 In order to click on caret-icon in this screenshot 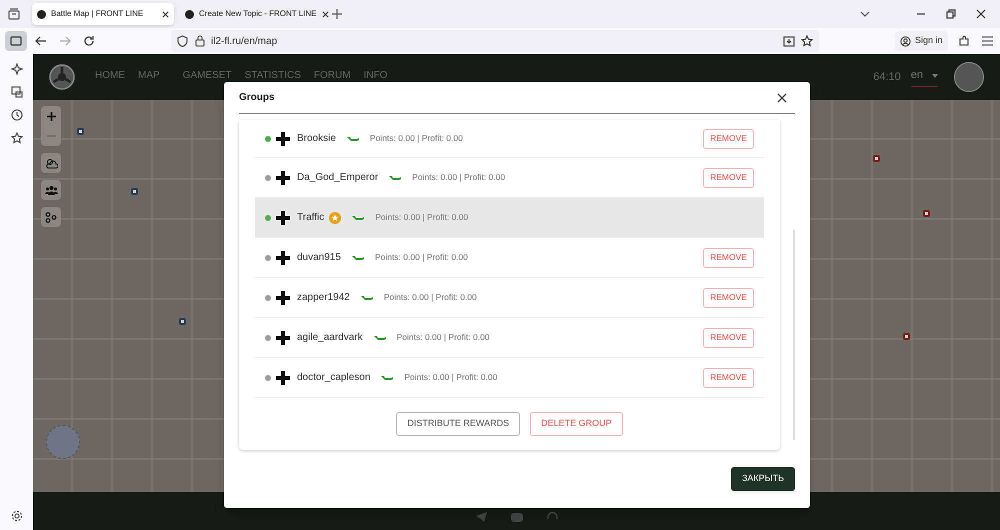, I will do `click(935, 76)`.